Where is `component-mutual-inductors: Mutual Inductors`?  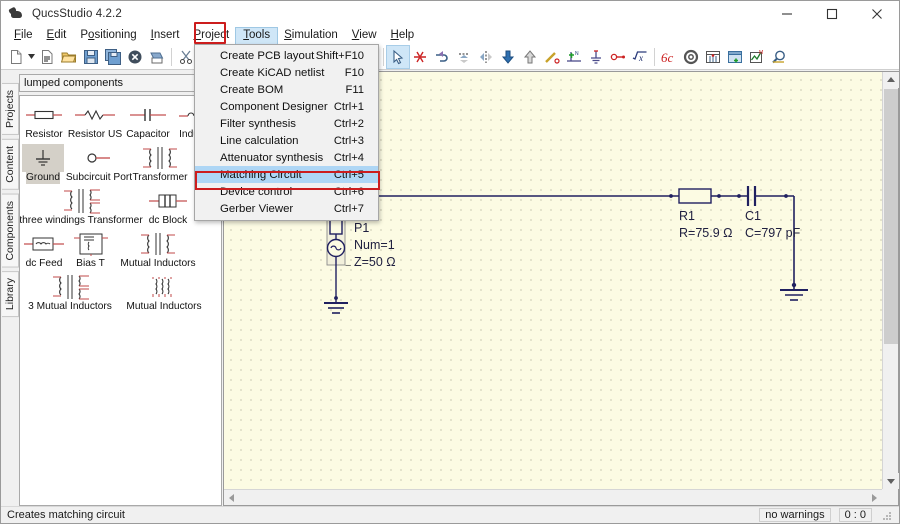
component-mutual-inductors: Mutual Inductors is located at coordinates (158, 249).